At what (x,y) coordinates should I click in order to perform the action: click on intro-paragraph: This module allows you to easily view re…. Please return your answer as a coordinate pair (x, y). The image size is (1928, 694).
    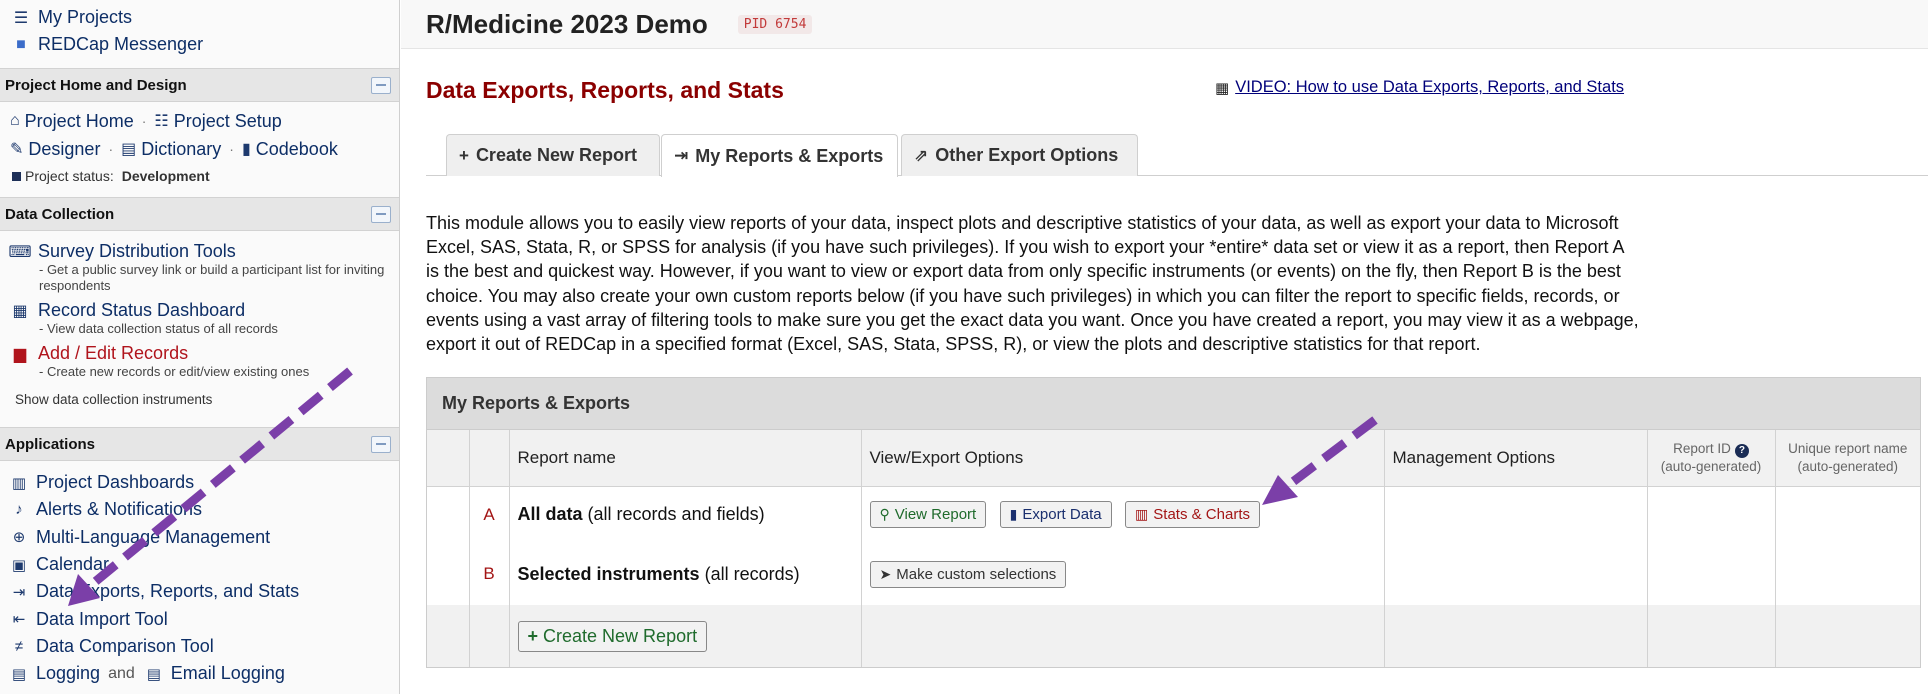
    Looking at the image, I should click on (1032, 284).